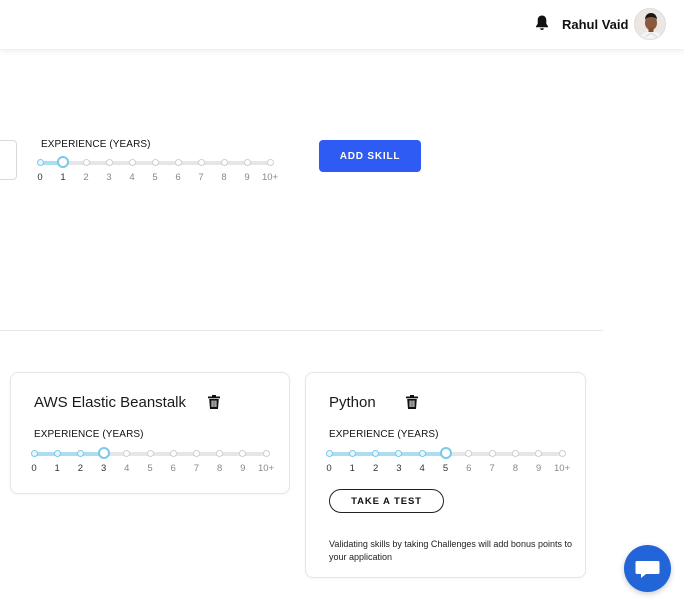 This screenshot has width=684, height=600. Describe the element at coordinates (595, 24) in the screenshot. I see `username: Rahul Vaid` at that location.